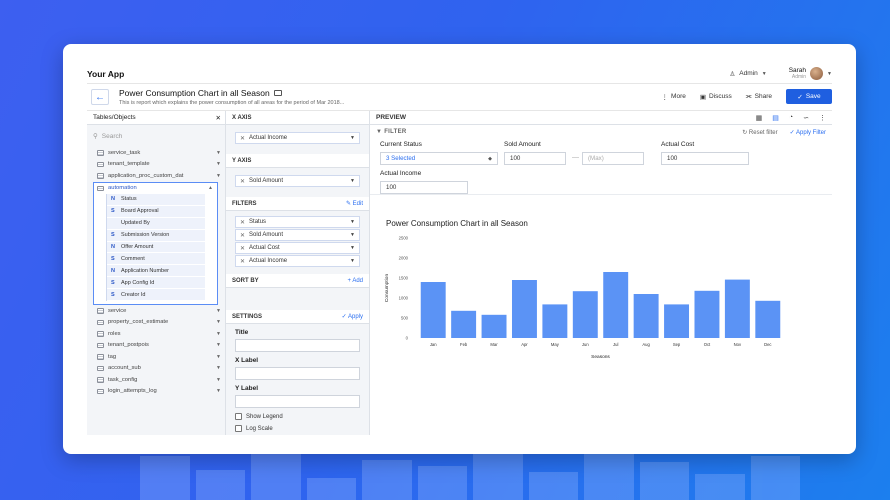 The width and height of the screenshot is (890, 500). Describe the element at coordinates (810, 74) in the screenshot. I see `user-menu: Sarah Admin ▼` at that location.